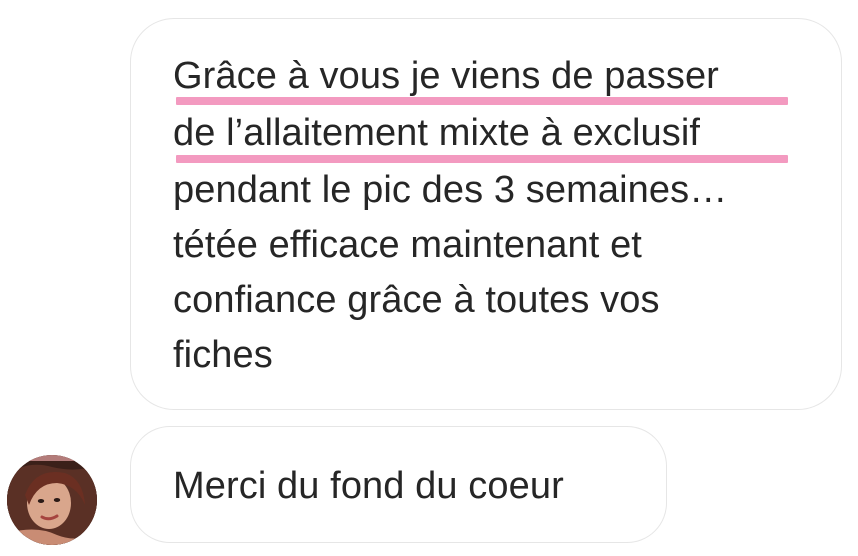 This screenshot has height=556, width=858. What do you see at coordinates (416, 300) in the screenshot?
I see `message-line-5: confiance grâce à toutes vos` at bounding box center [416, 300].